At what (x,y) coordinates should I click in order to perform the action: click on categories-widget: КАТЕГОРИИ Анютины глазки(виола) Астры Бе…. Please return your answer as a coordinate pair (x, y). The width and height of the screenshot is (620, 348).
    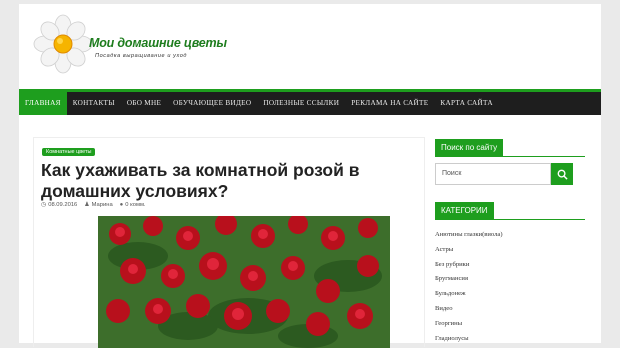
    Looking at the image, I should click on (510, 273).